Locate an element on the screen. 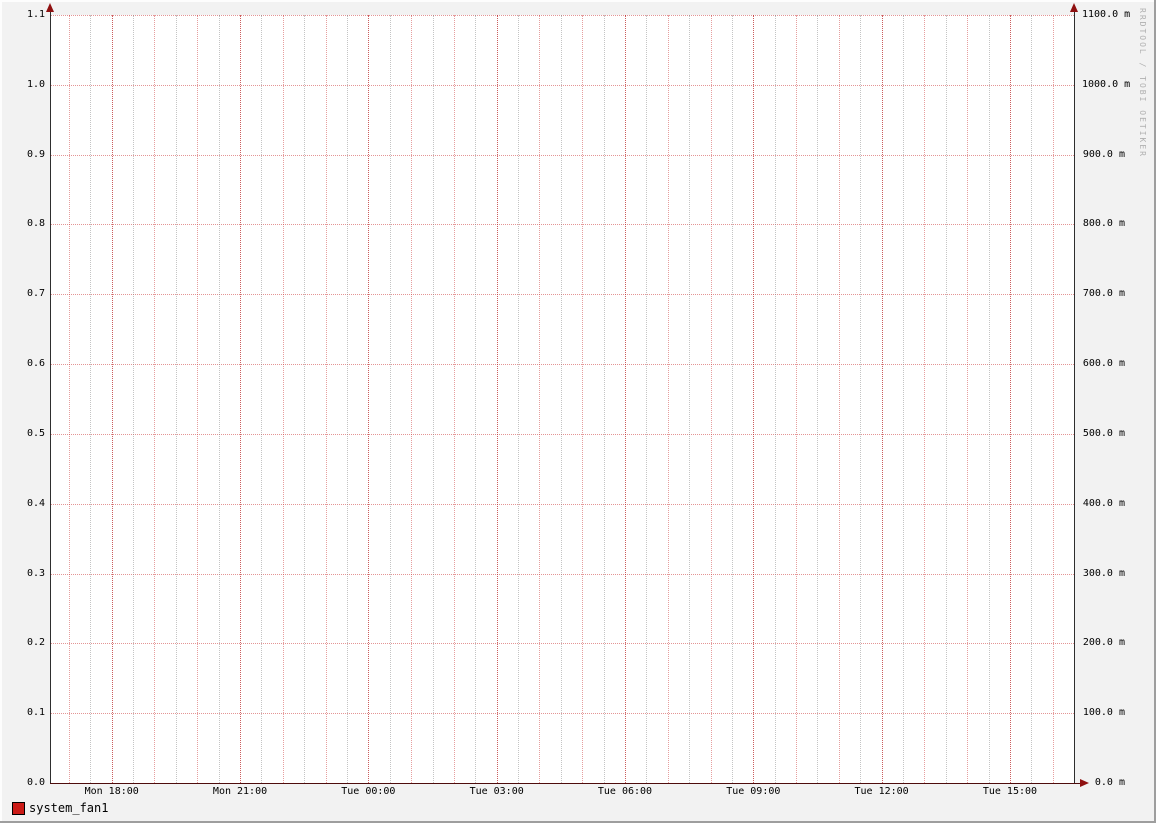 The image size is (1156, 823). x-axis-line is located at coordinates (565, 783).